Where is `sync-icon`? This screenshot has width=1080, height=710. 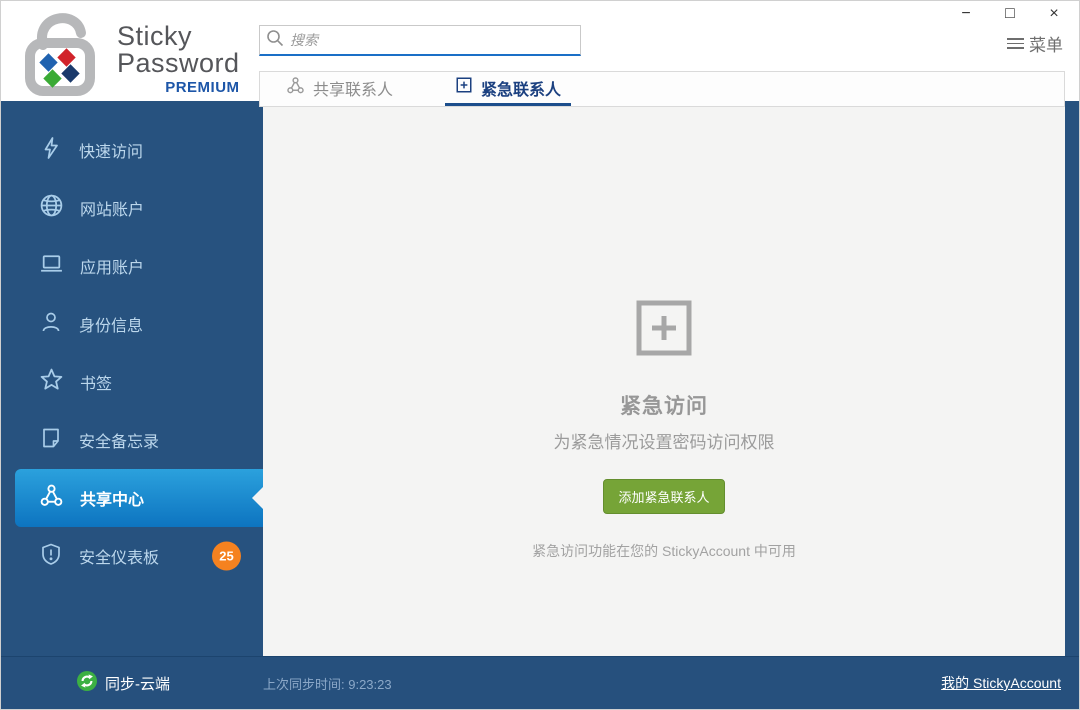 sync-icon is located at coordinates (87, 683).